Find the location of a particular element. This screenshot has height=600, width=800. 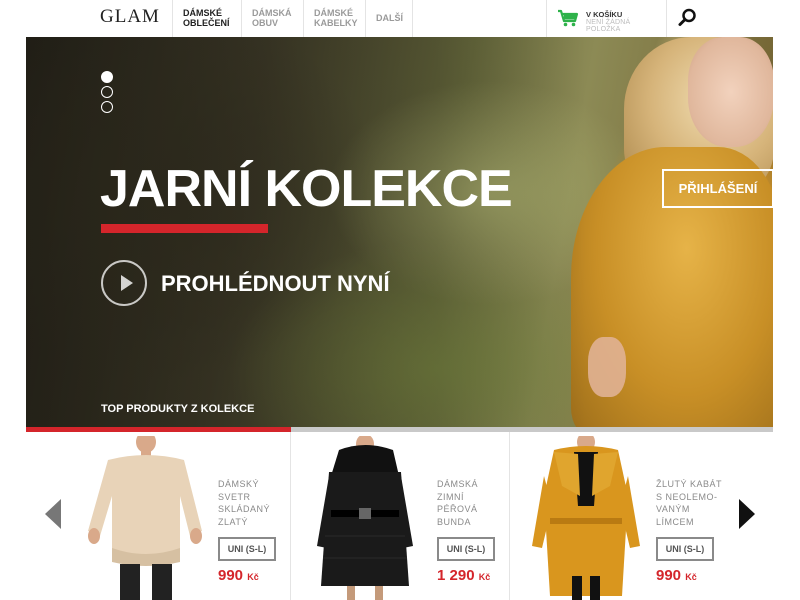

cart-button: V KOŠÍKU NENÍ ŽÁDNÁ POLOŽKA is located at coordinates (606, 18).